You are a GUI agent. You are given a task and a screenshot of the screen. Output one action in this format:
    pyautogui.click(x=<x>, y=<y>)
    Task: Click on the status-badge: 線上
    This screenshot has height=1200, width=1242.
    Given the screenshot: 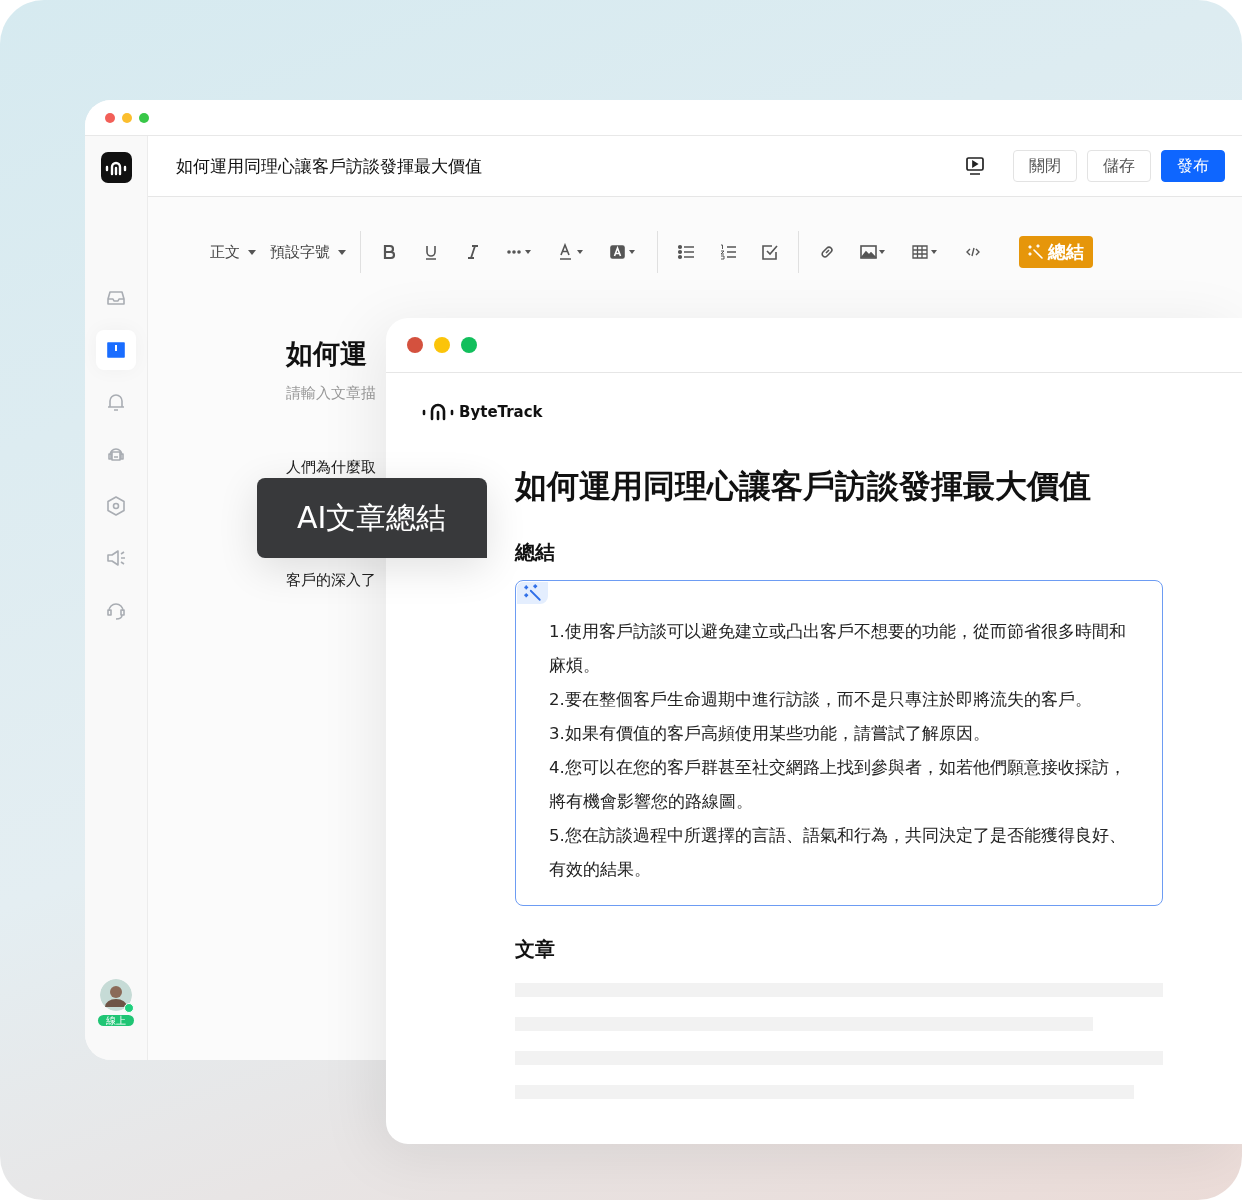 What is the action you would take?
    pyautogui.click(x=116, y=1020)
    